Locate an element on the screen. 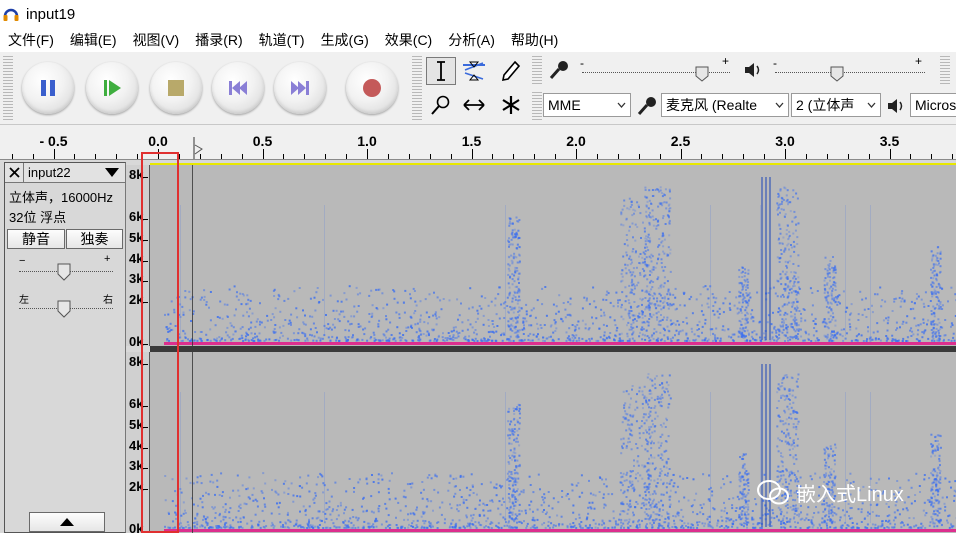 Image resolution: width=956 pixels, height=533 pixels. play-meter-minus: - is located at coordinates (775, 63).